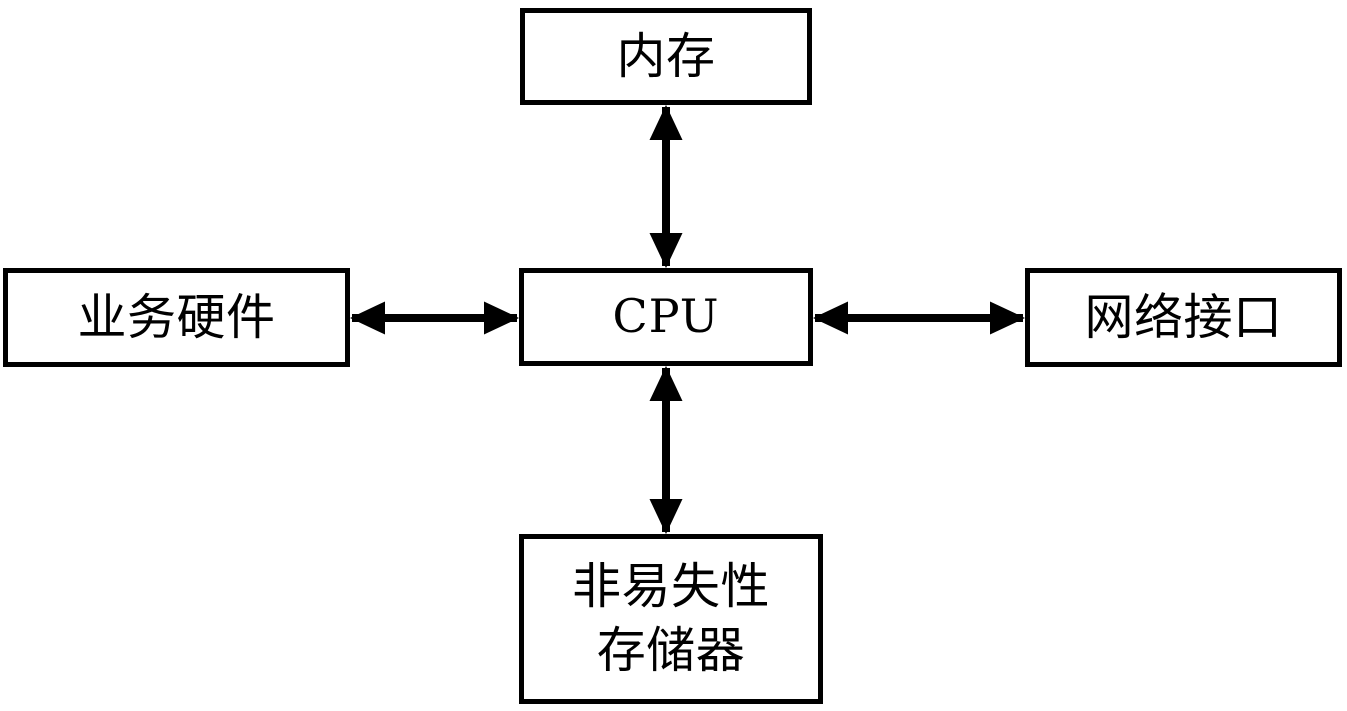  I want to click on node-network-interface-label: 网络接口, so click(1183, 317).